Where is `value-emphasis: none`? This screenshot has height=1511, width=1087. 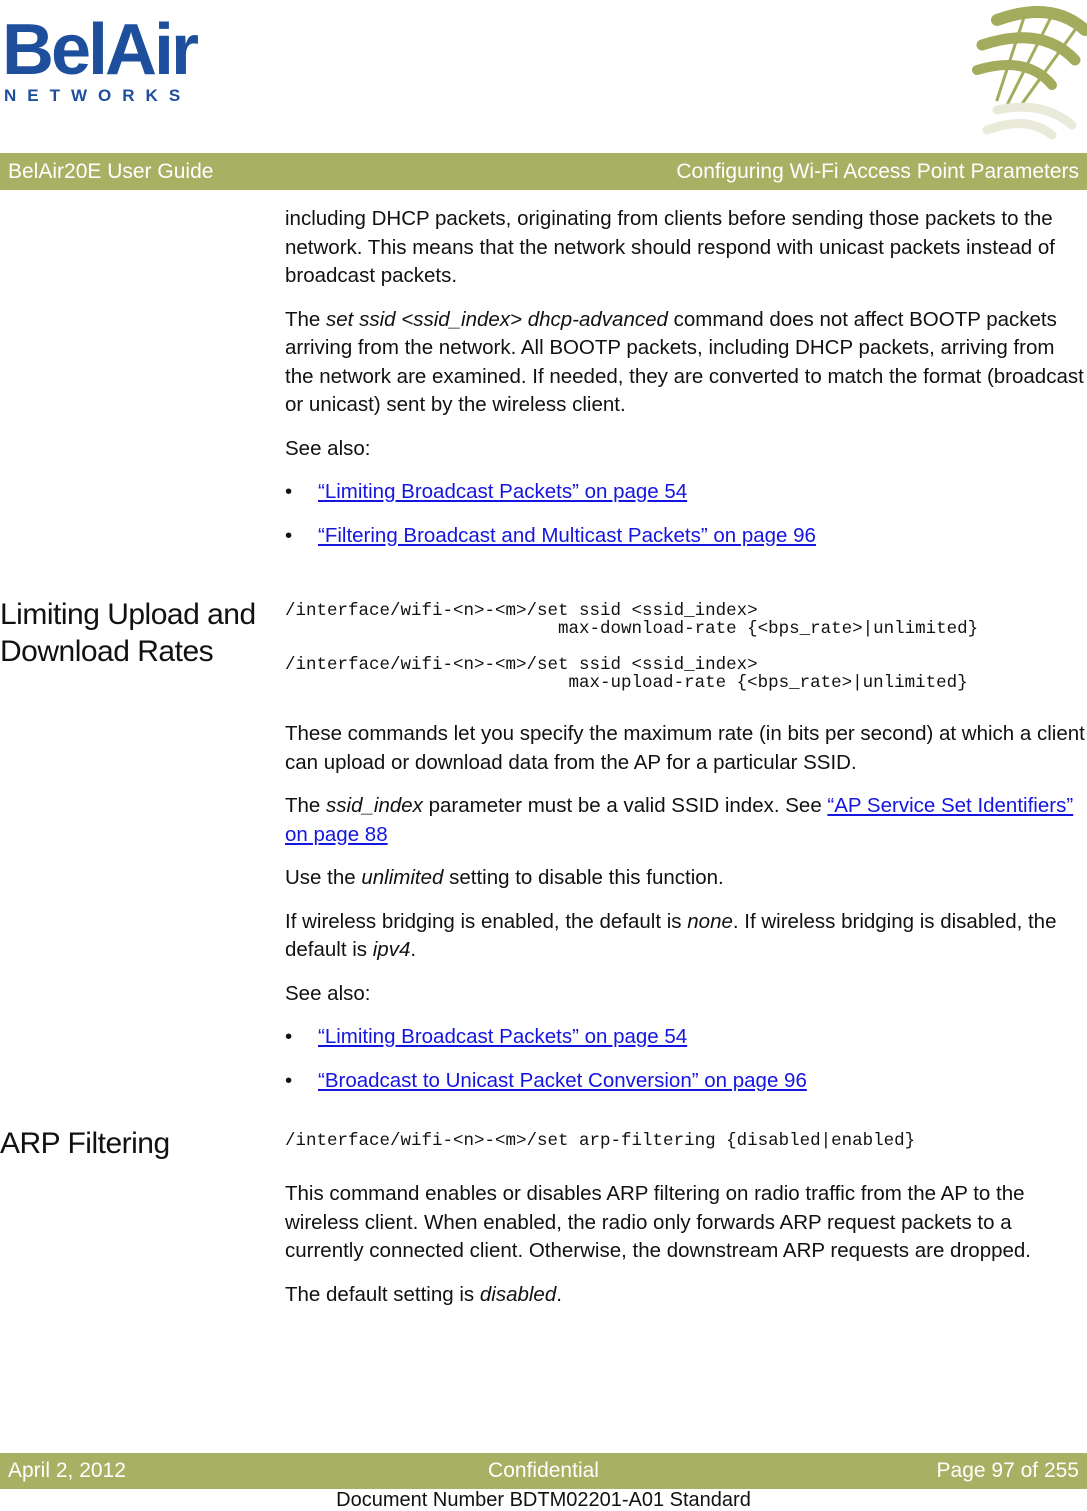 value-emphasis: none is located at coordinates (710, 921).